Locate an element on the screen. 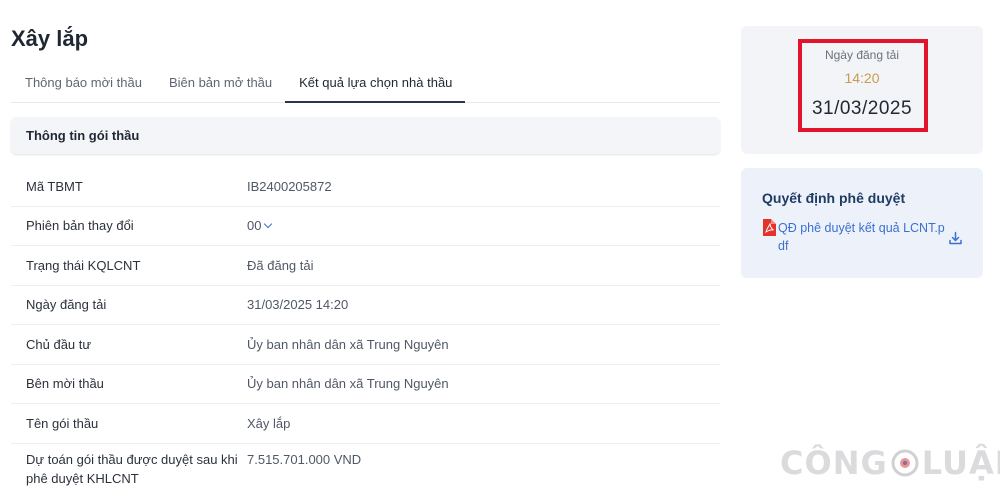 The height and width of the screenshot is (492, 1000). table-row: Phiên bản thay đổi 00 is located at coordinates (365, 226).